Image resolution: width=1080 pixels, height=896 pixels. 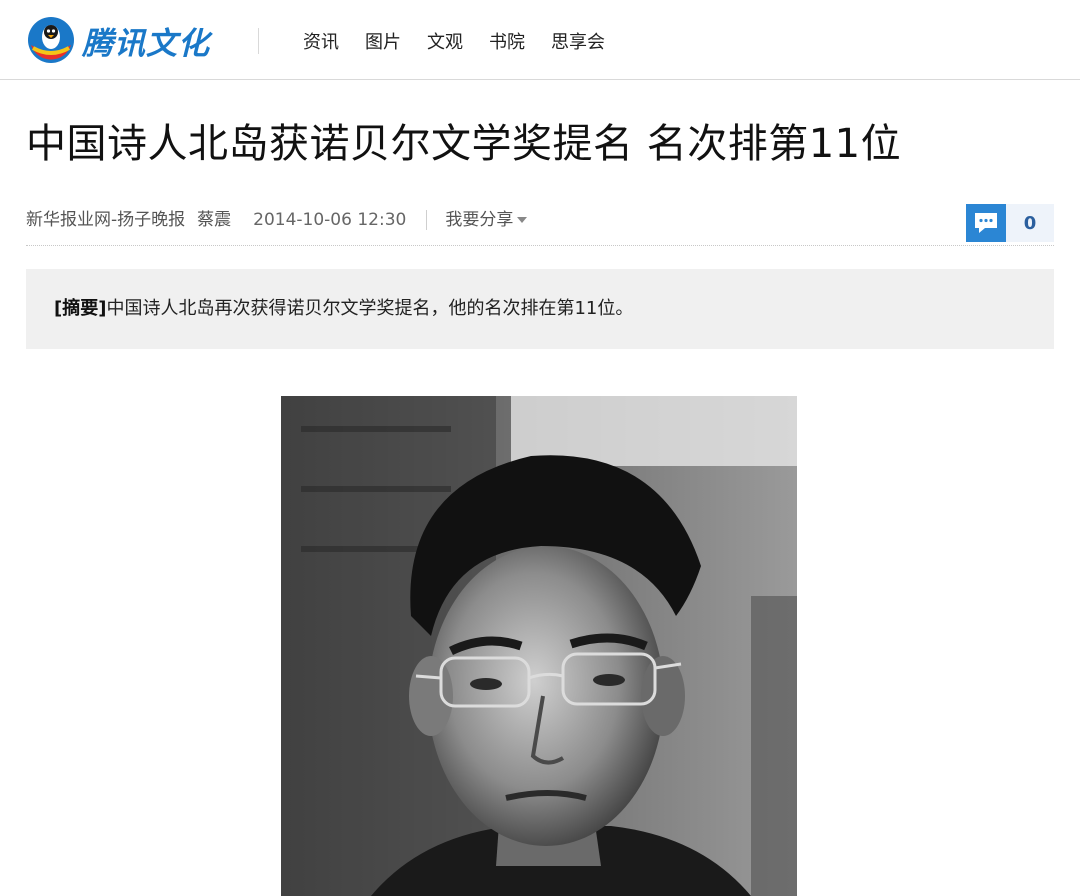 I want to click on top-header: 腾讯文化 资讯 图片 文观 书院 思享会, so click(x=540, y=40).